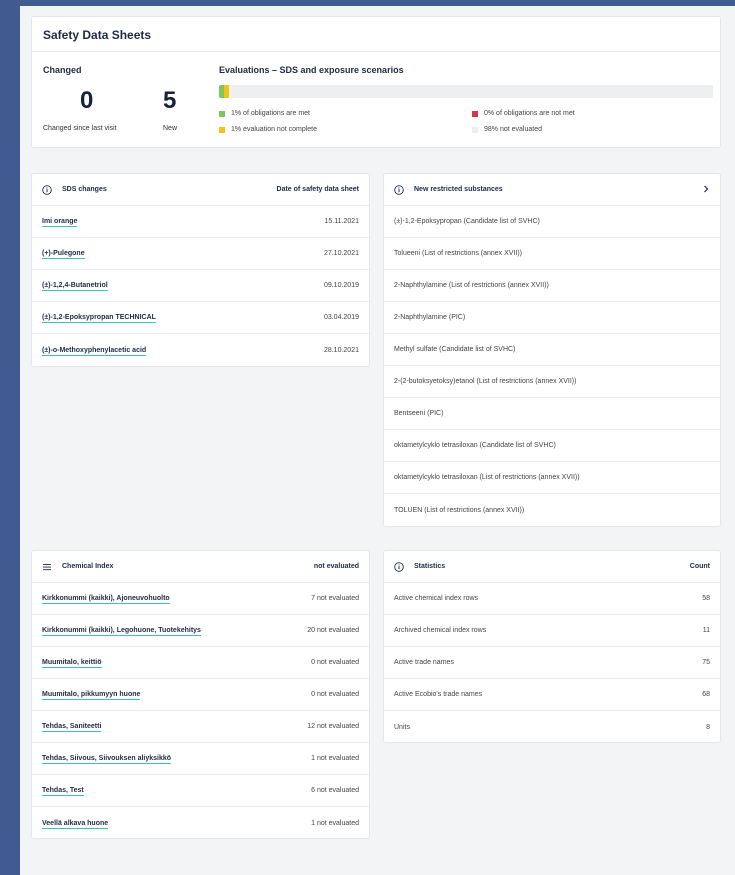  Describe the element at coordinates (706, 190) in the screenshot. I see `chevron-right-icon` at that location.